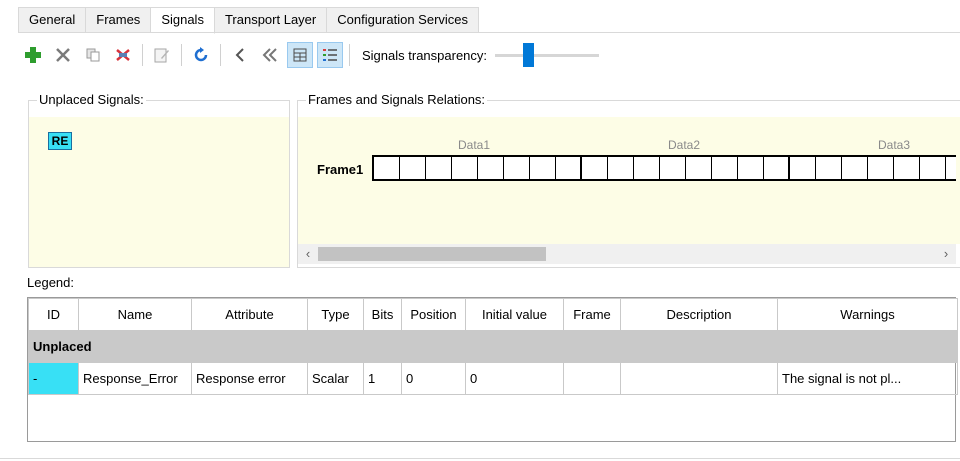 The width and height of the screenshot is (960, 461). I want to click on column-header-warnings: Warnings, so click(867, 314).